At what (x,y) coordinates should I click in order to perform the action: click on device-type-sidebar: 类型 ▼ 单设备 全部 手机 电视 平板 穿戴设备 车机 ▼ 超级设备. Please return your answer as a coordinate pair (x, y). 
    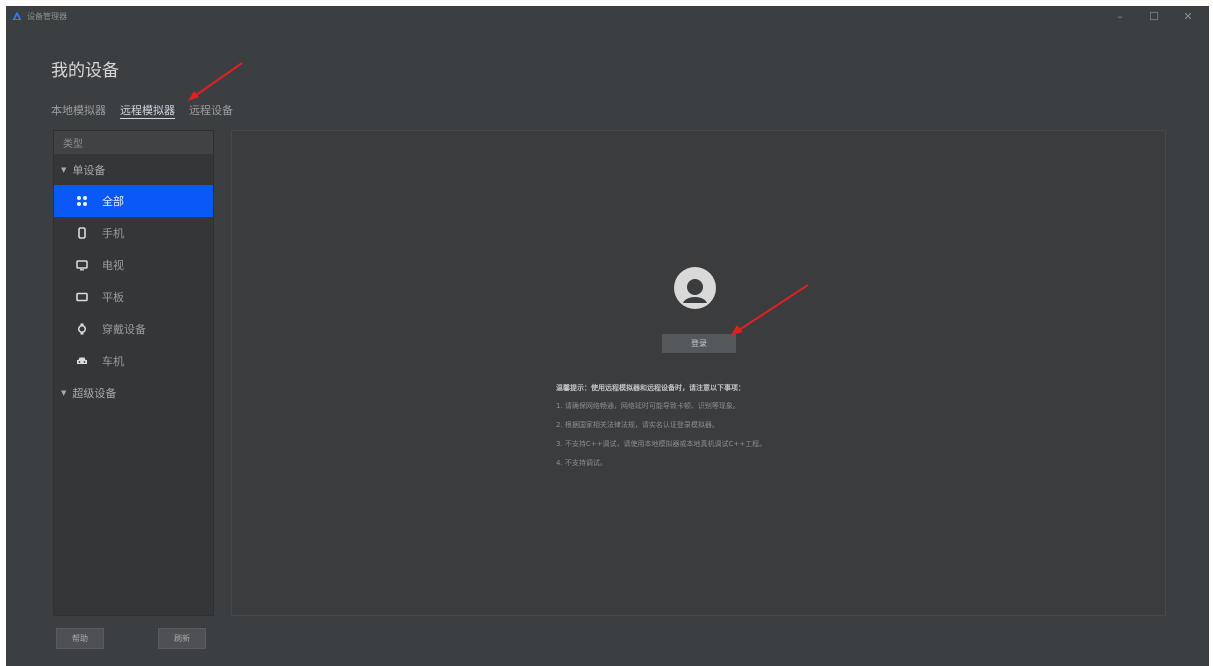
    Looking at the image, I should click on (133, 373).